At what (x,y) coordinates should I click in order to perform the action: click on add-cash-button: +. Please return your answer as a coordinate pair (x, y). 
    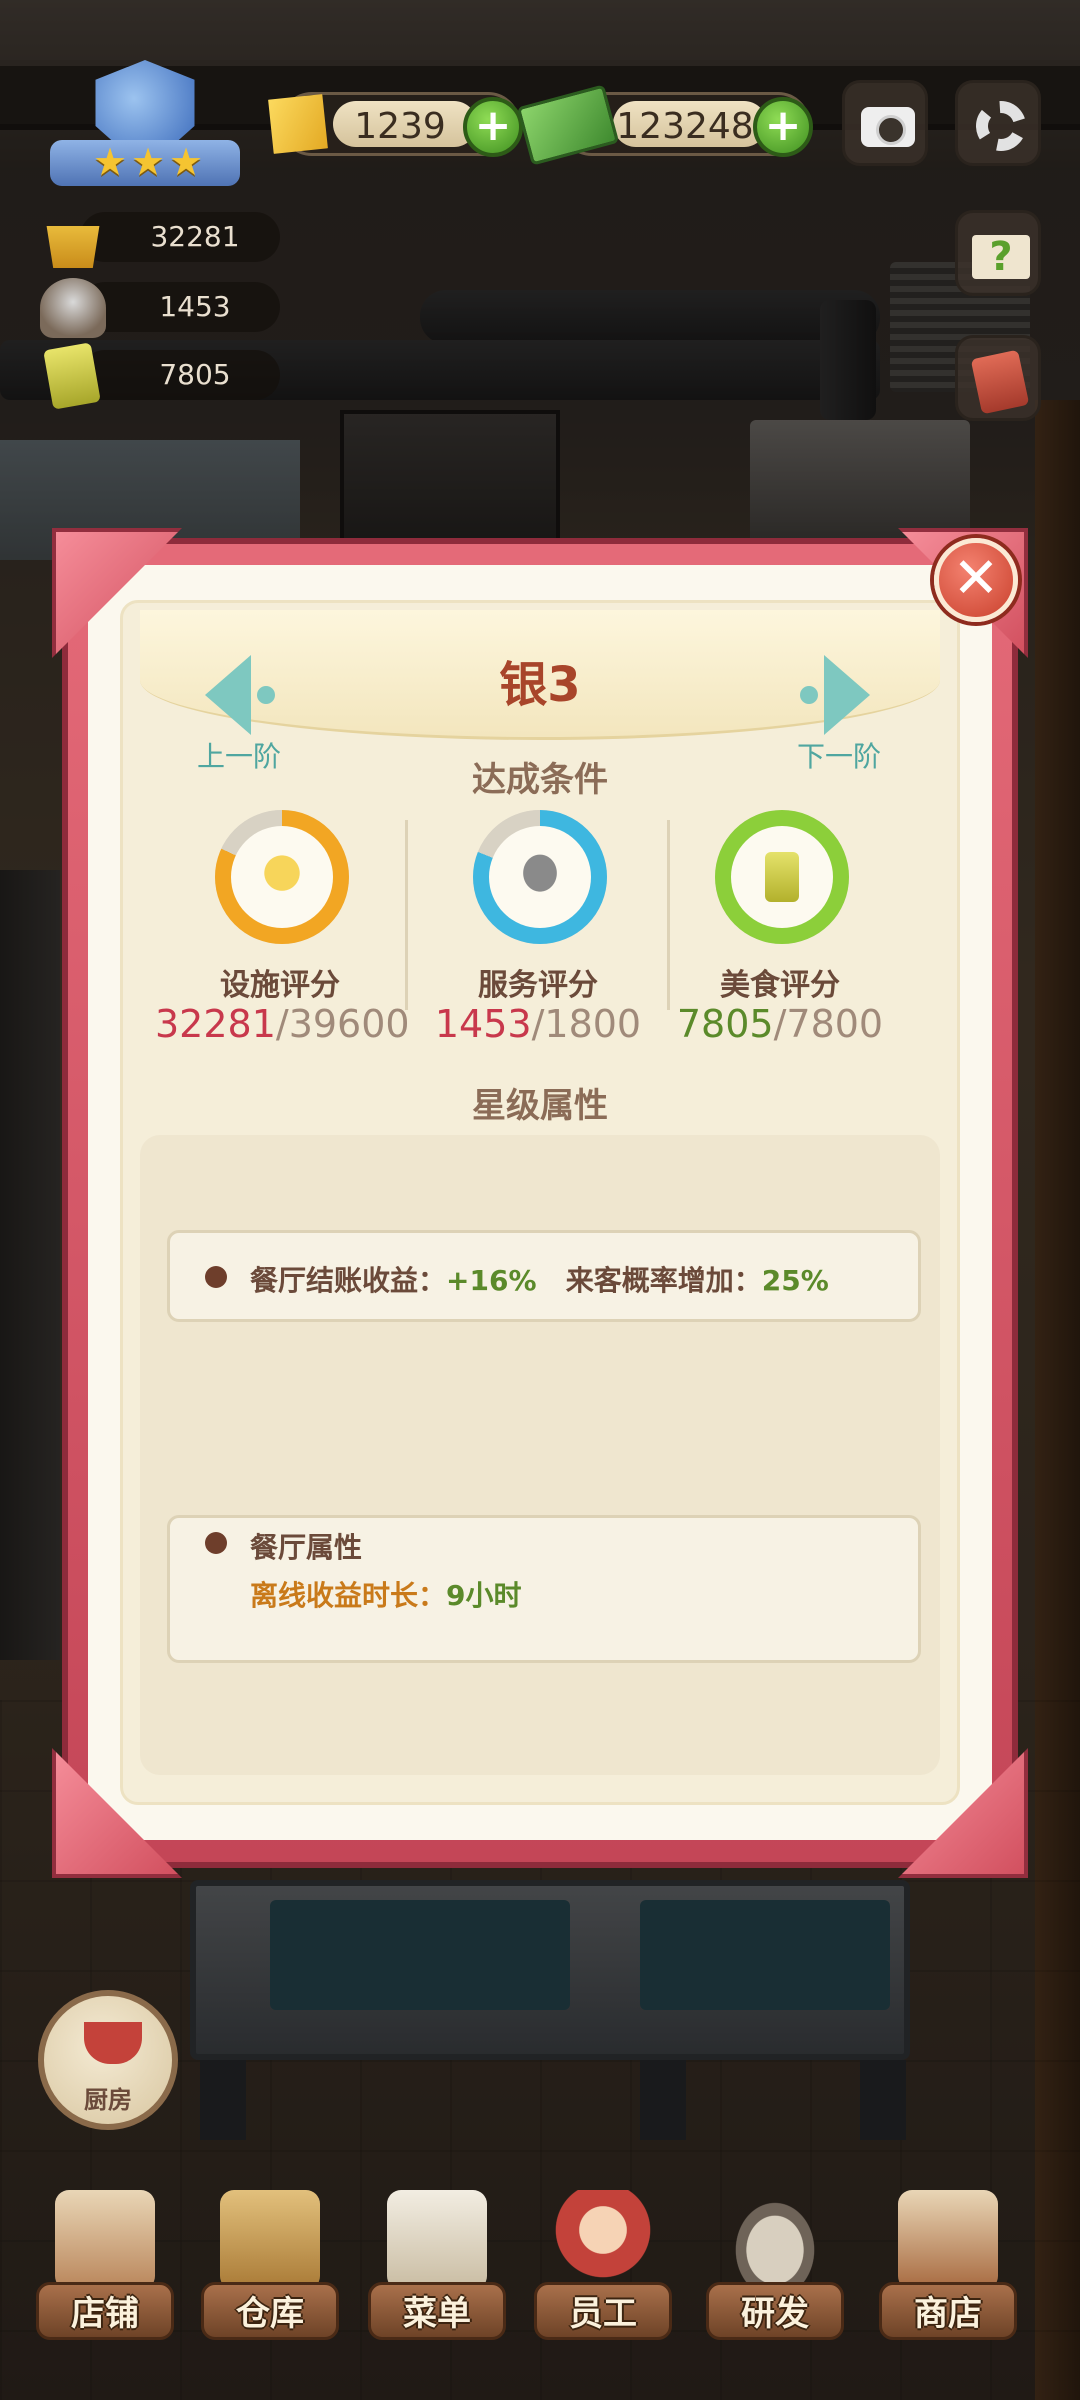
    Looking at the image, I should click on (783, 127).